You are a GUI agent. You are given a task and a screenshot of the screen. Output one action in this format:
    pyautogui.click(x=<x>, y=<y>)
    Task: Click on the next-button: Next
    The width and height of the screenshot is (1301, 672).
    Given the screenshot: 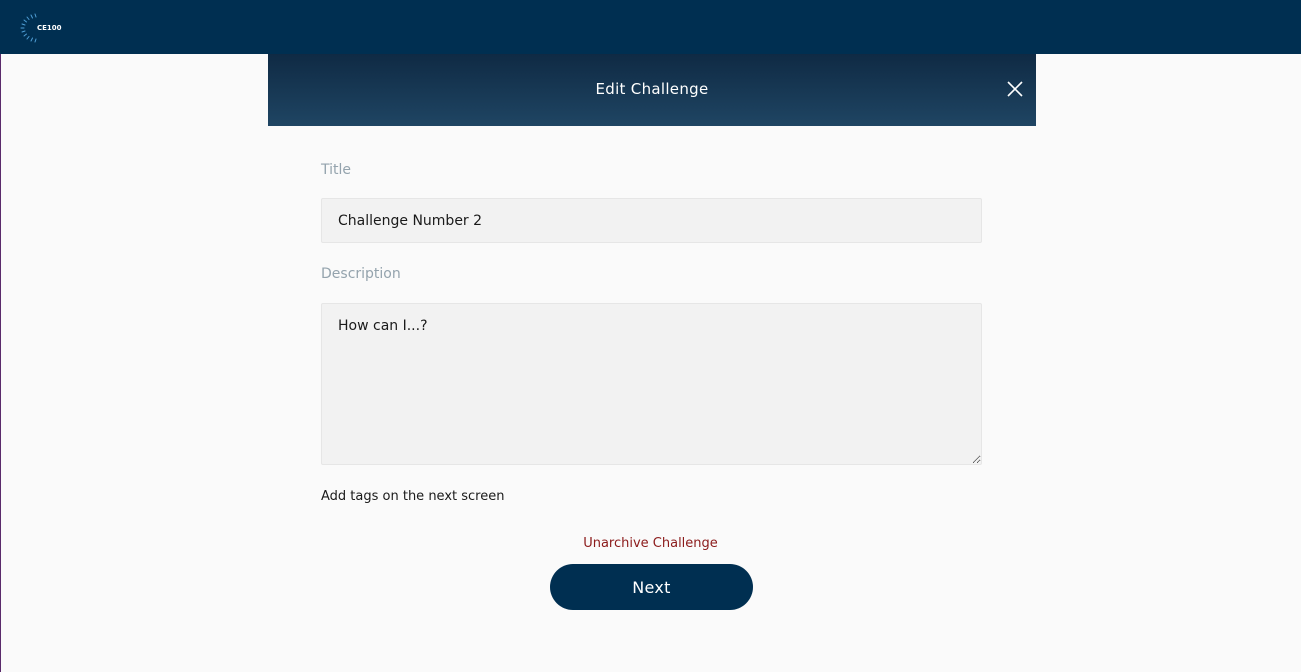 What is the action you would take?
    pyautogui.click(x=651, y=587)
    